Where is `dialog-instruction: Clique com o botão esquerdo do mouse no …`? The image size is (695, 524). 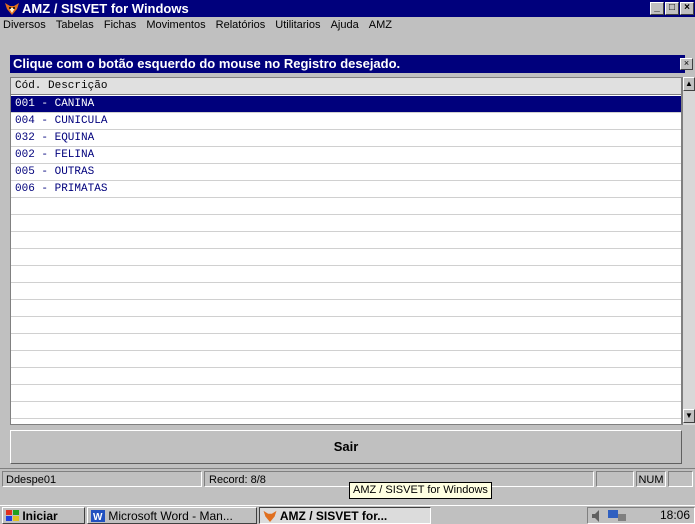 dialog-instruction: Clique com o botão esquerdo do mouse no … is located at coordinates (347, 64).